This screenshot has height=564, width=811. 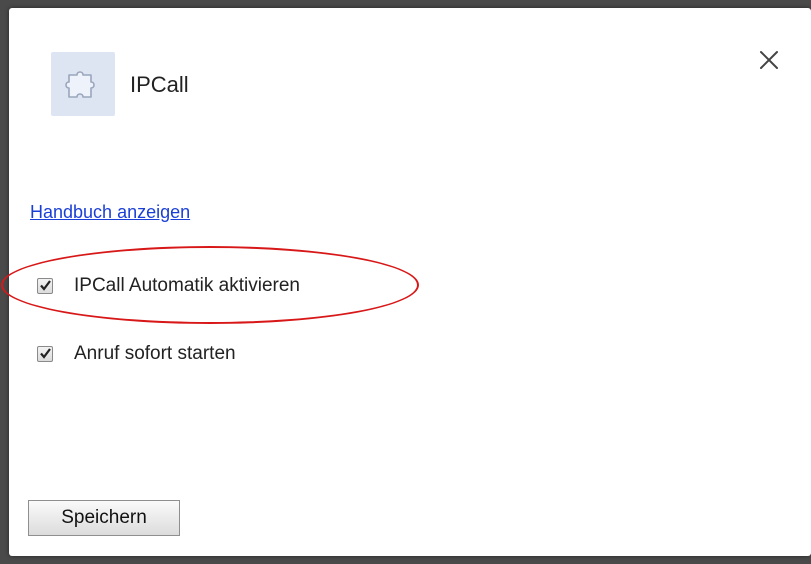 I want to click on dialog-title: IPCall, so click(x=159, y=84).